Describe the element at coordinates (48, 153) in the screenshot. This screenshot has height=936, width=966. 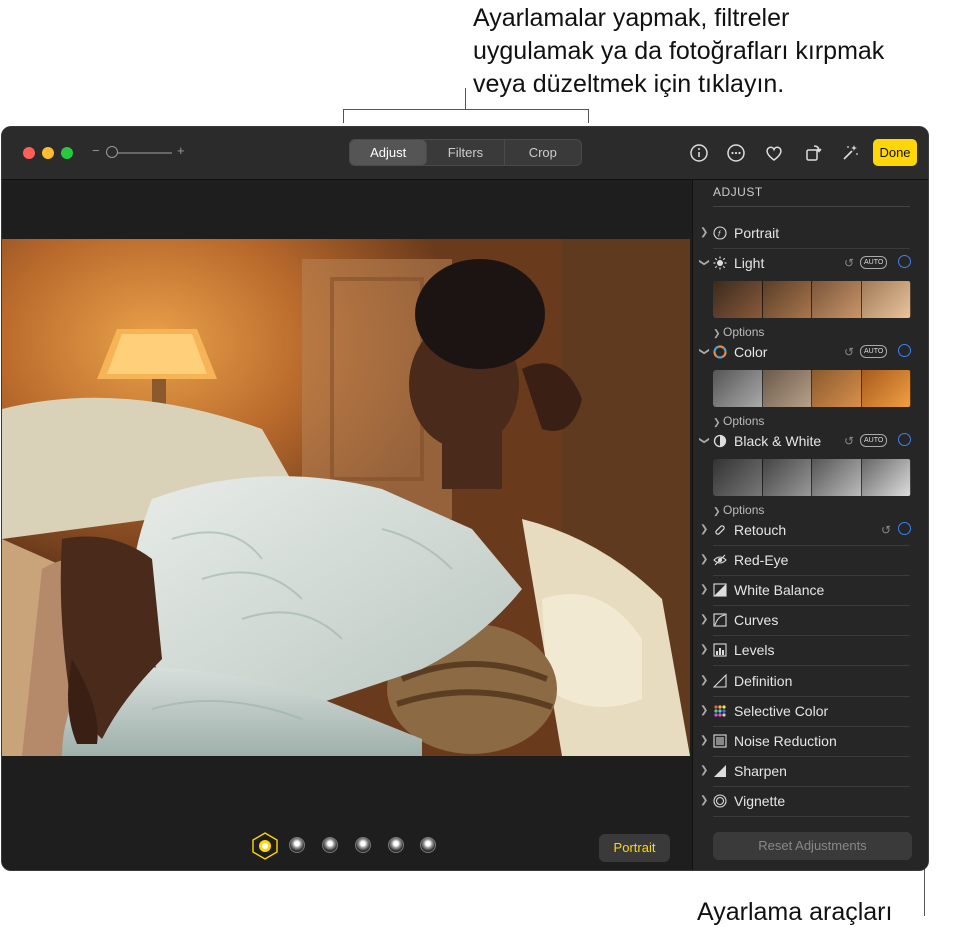
I see `minimize-button` at that location.